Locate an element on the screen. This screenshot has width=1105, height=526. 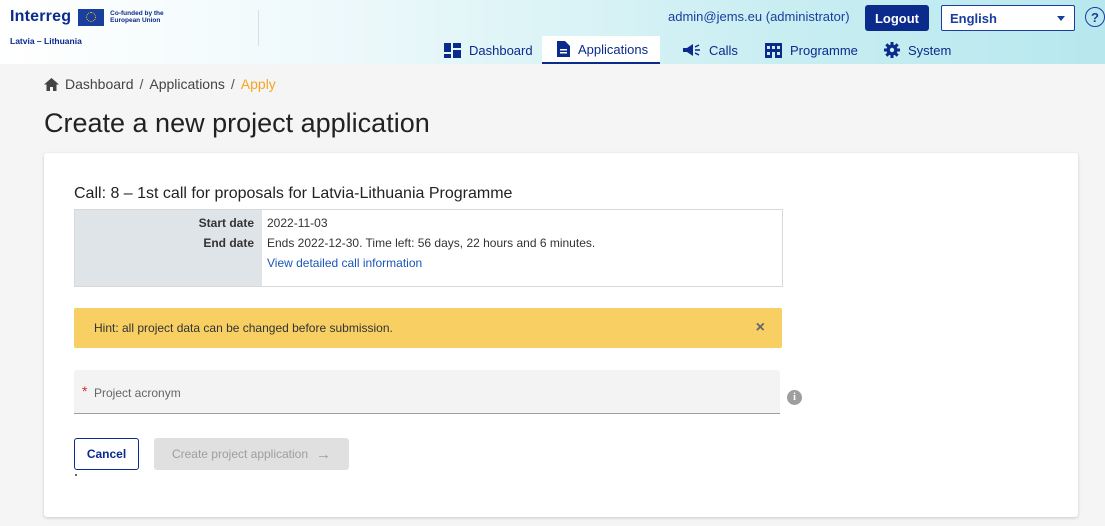
document-icon is located at coordinates (563, 49).